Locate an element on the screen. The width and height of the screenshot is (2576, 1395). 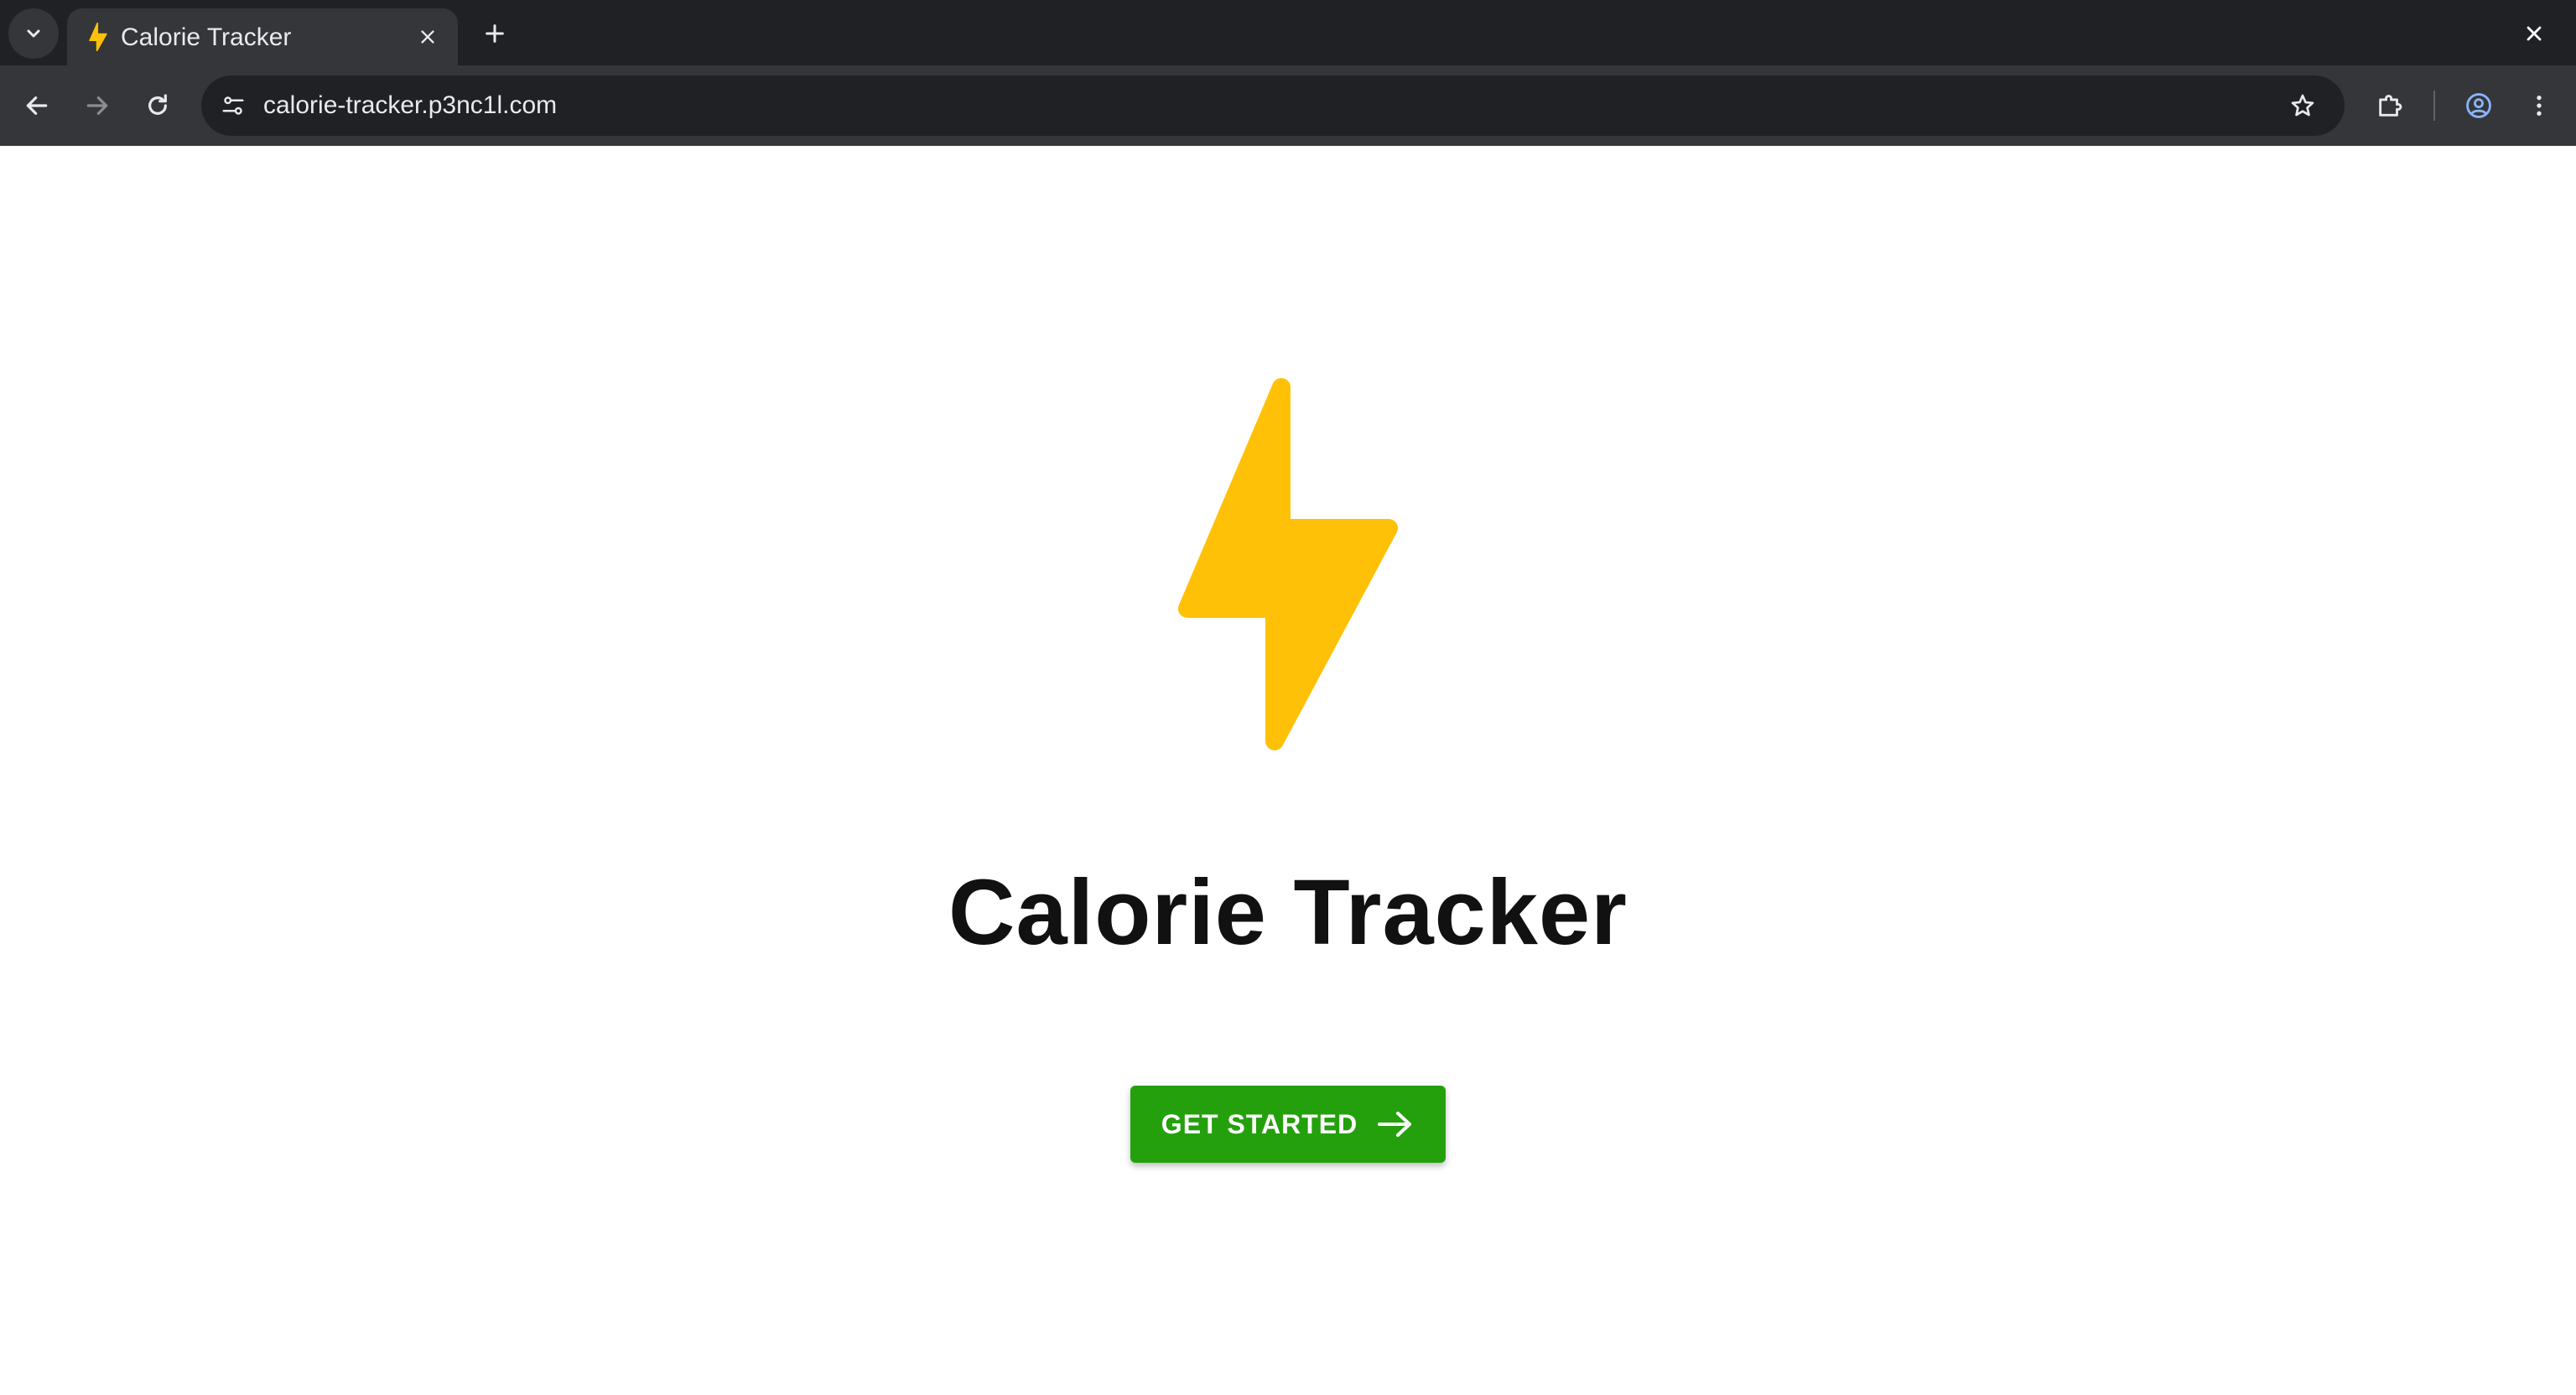
get-started-button: GET STARTED is located at coordinates (1288, 1125).